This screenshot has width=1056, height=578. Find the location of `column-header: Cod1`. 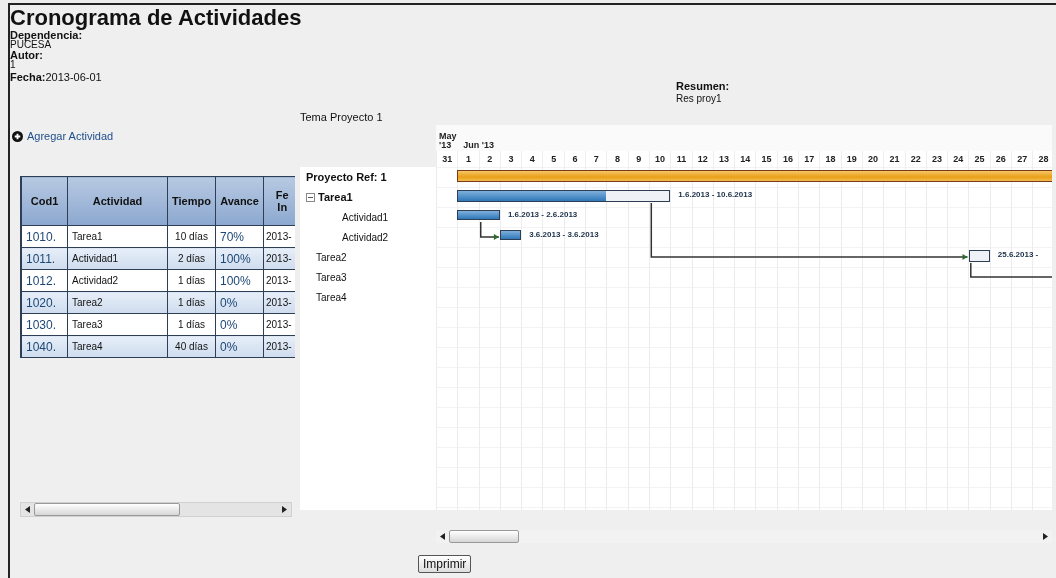

column-header: Cod1 is located at coordinates (44, 201).